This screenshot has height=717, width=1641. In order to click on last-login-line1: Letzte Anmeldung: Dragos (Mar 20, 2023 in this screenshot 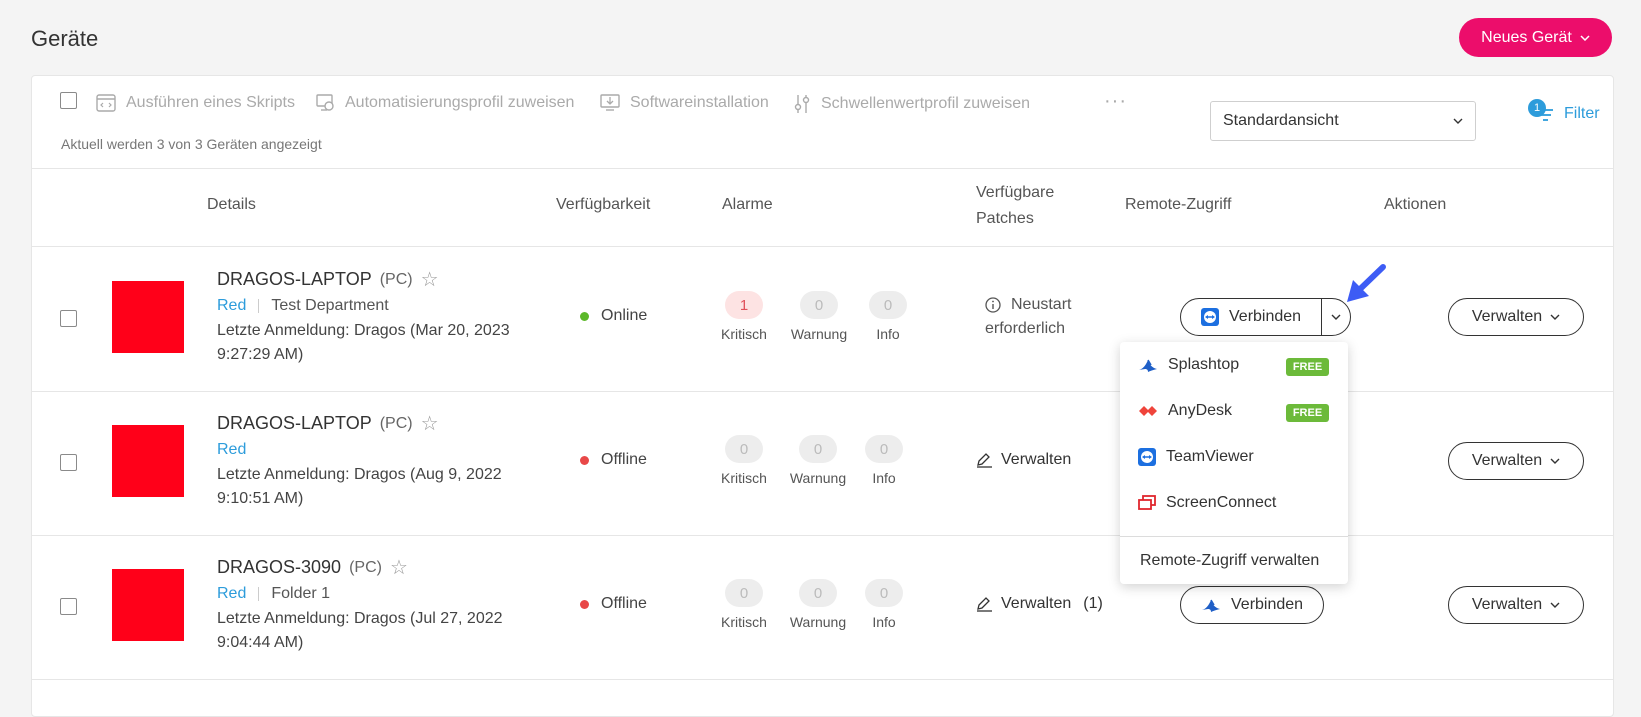, I will do `click(363, 330)`.